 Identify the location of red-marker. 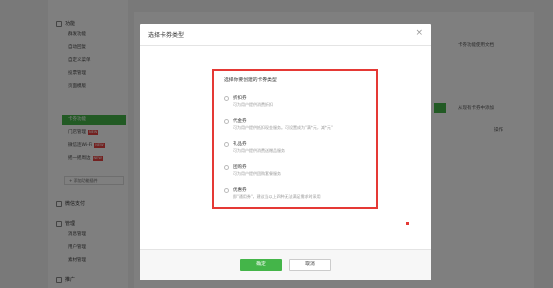
(407, 223).